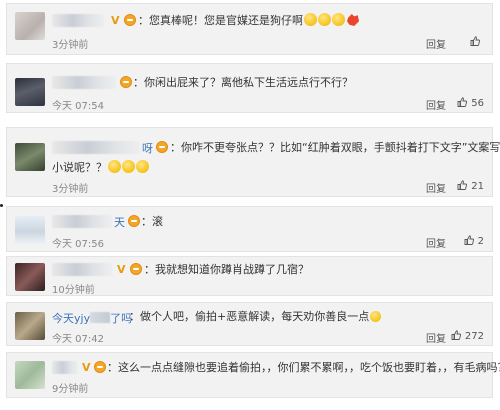 The image size is (500, 410). Describe the element at coordinates (147, 148) in the screenshot. I see `username: 呀` at that location.